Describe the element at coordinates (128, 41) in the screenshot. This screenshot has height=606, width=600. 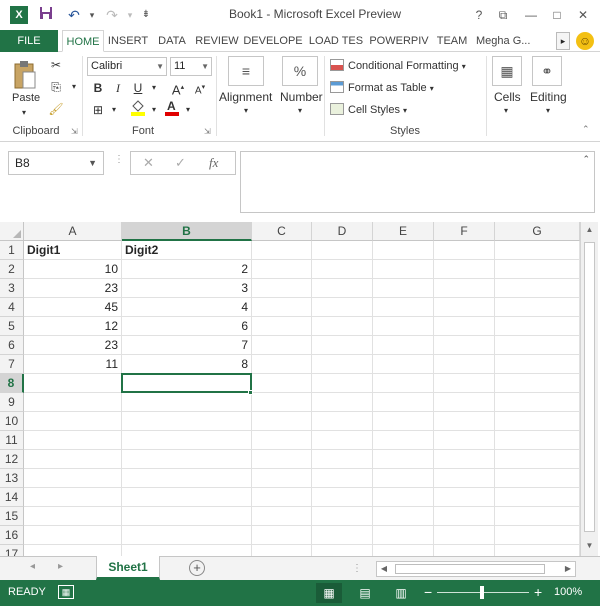
I see `tab-insert: INSERT` at that location.